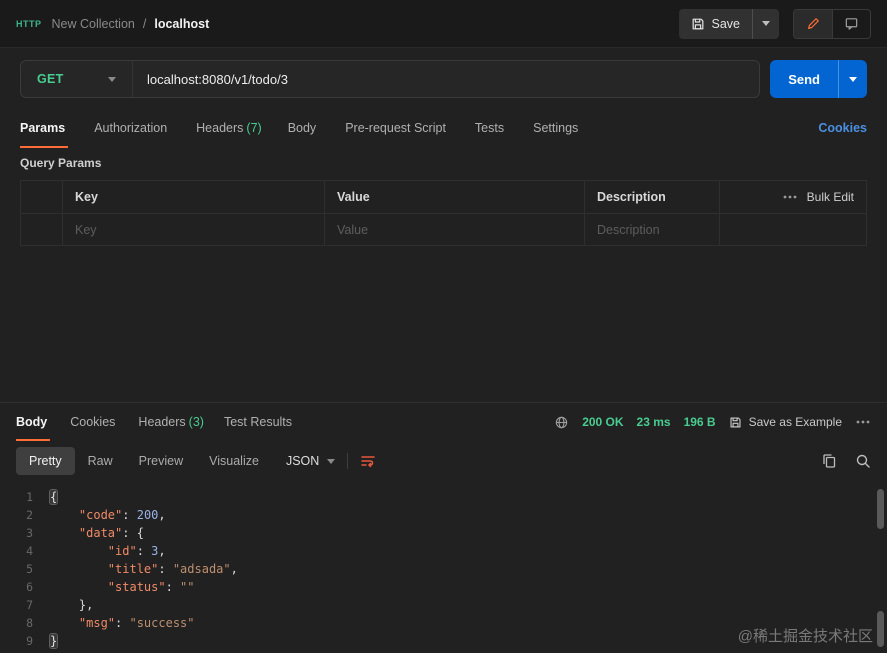  I want to click on response-tab-body: Body, so click(33, 422).